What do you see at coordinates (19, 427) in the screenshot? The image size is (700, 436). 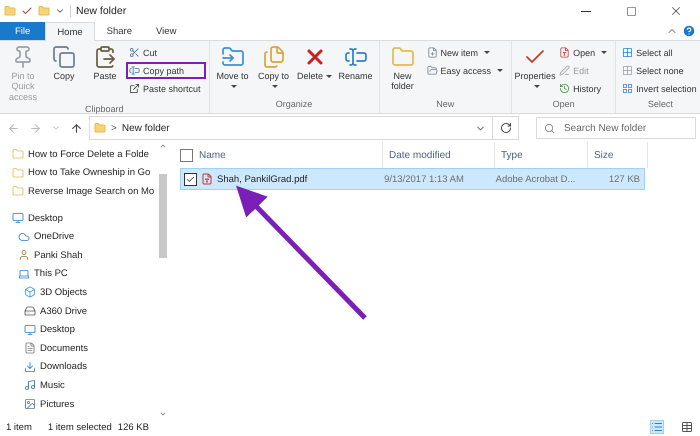 I see `item-count: 1 item` at bounding box center [19, 427].